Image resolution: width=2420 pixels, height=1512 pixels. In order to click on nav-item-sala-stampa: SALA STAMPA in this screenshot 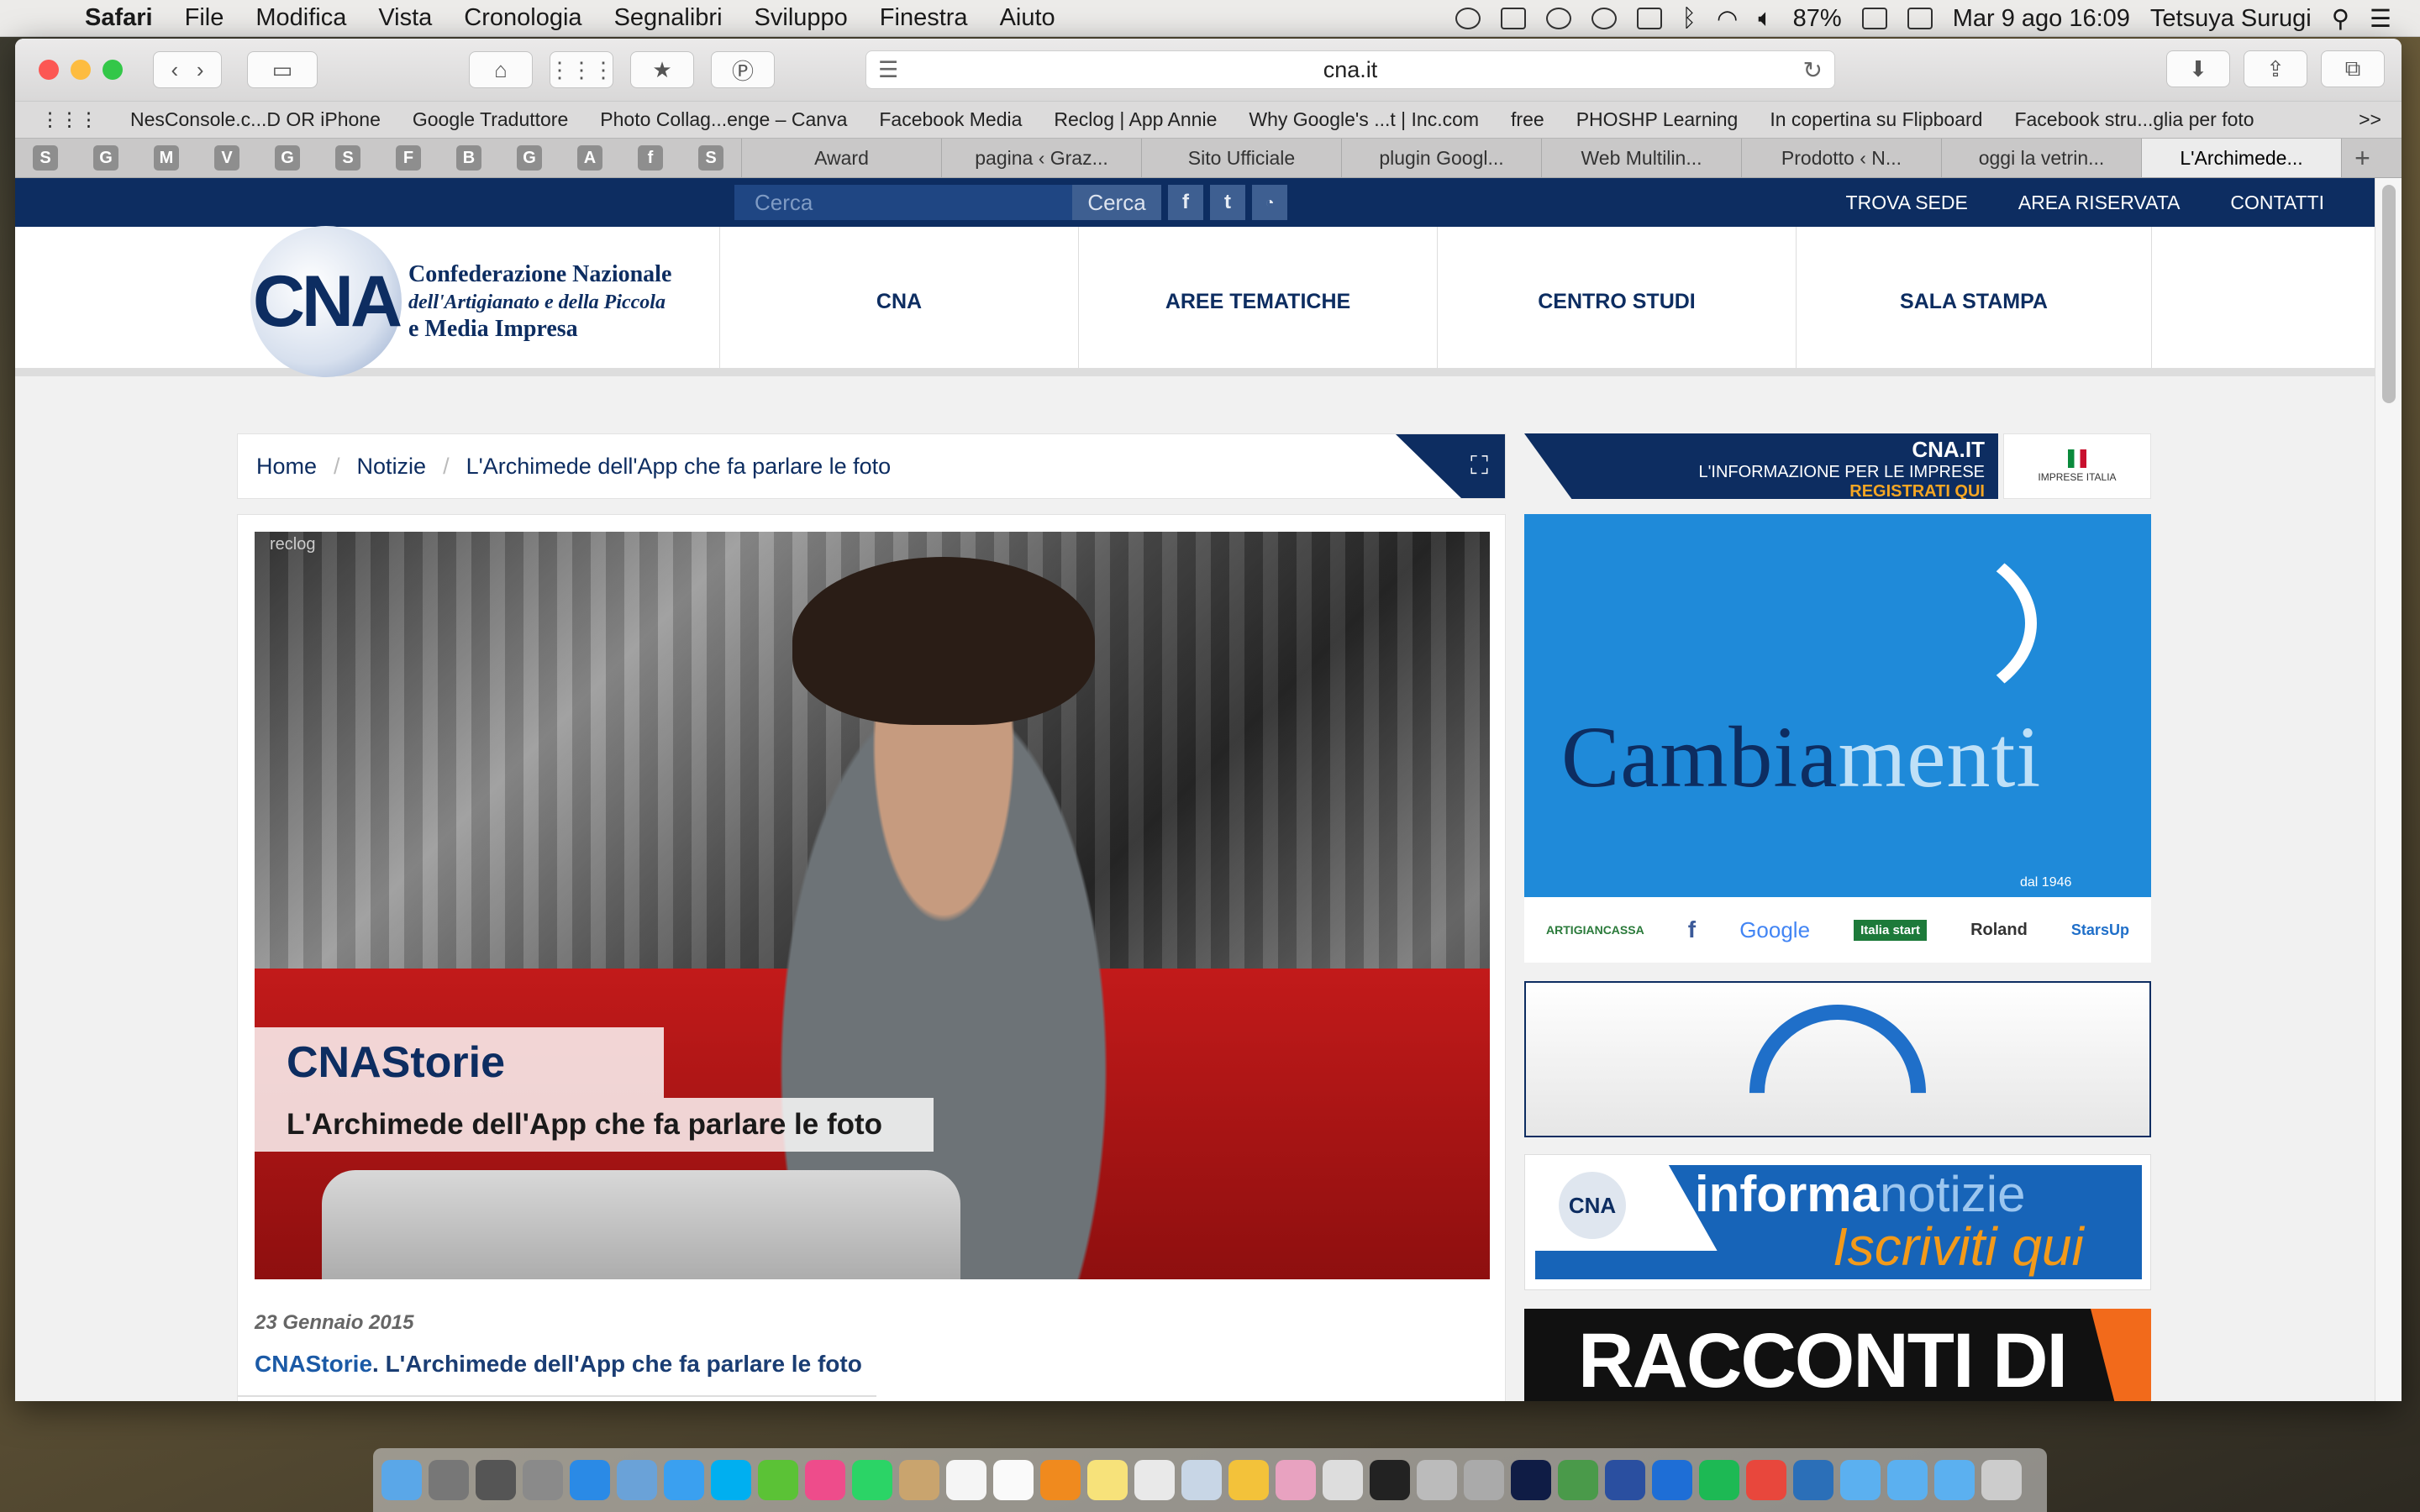, I will do `click(1974, 301)`.